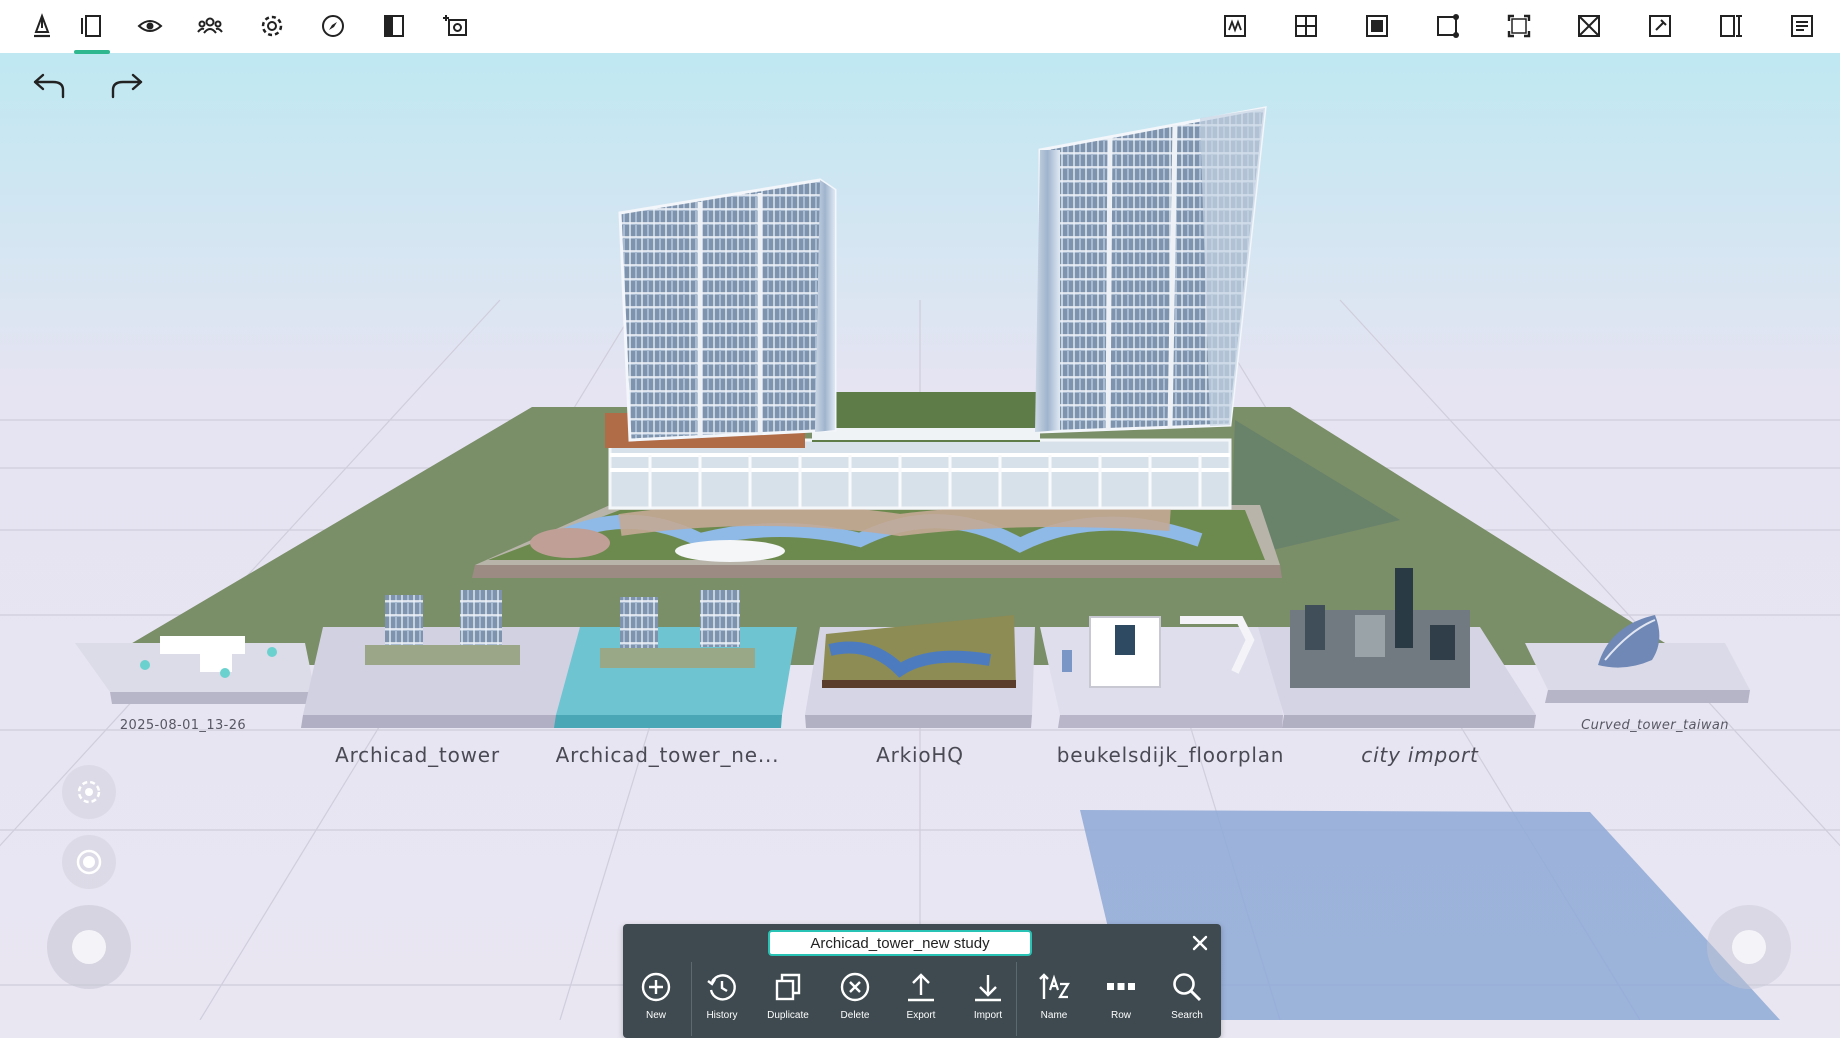 The image size is (1840, 1038). I want to click on delete-circle-icon, so click(855, 987).